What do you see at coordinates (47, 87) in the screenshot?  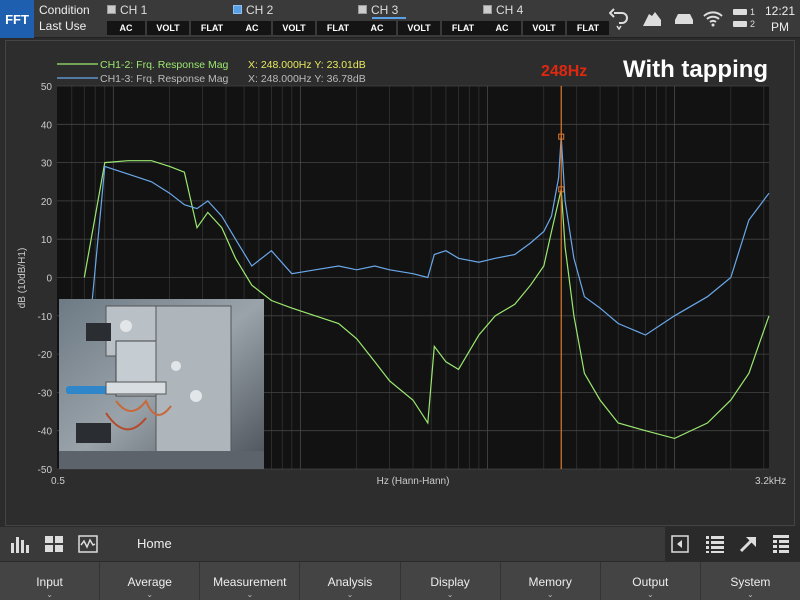 I see `y-tick-label: 50` at bounding box center [47, 87].